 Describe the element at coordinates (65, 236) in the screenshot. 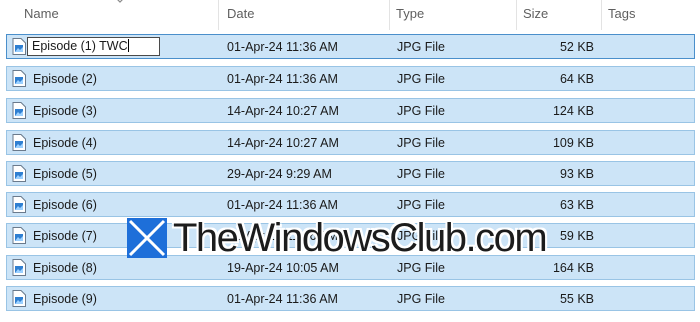

I see `file-name: Episode (7)` at that location.